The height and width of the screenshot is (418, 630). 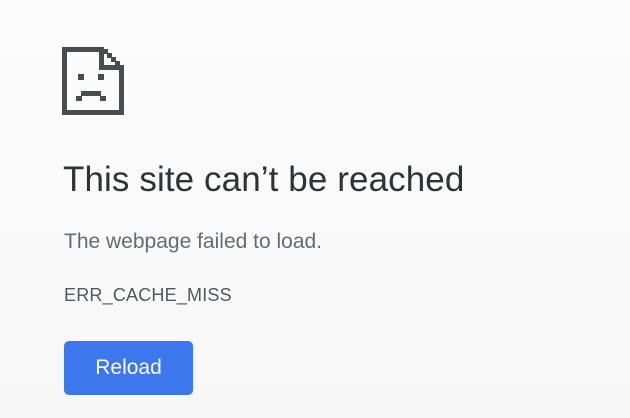 What do you see at coordinates (193, 241) in the screenshot?
I see `error-message: The webpage failed to load.` at bounding box center [193, 241].